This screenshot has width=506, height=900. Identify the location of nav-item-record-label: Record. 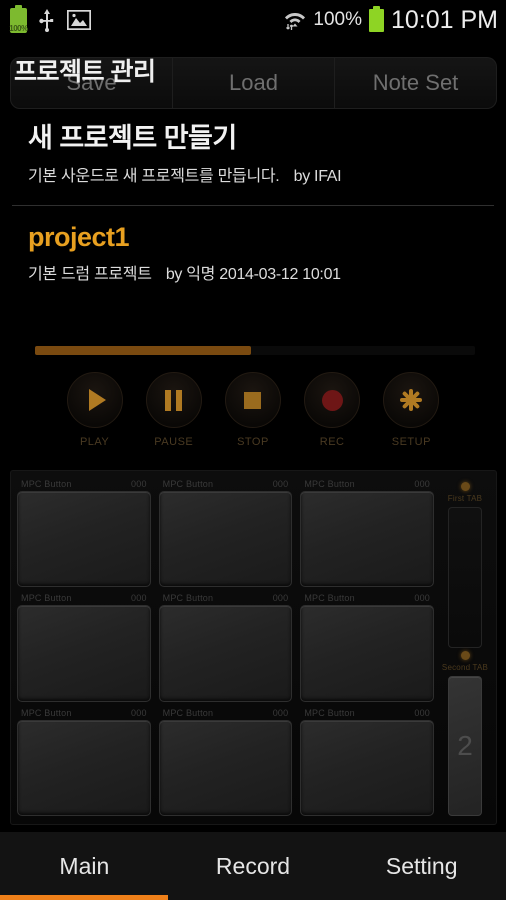
(253, 865).